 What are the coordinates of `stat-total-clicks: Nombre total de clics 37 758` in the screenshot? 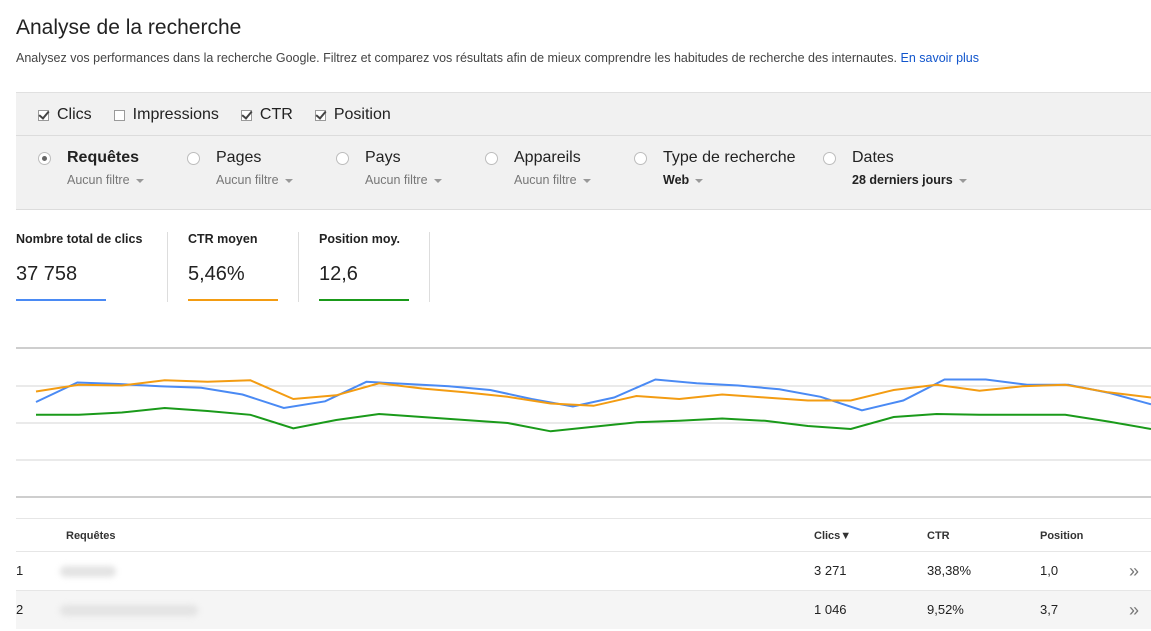 It's located at (79, 267).